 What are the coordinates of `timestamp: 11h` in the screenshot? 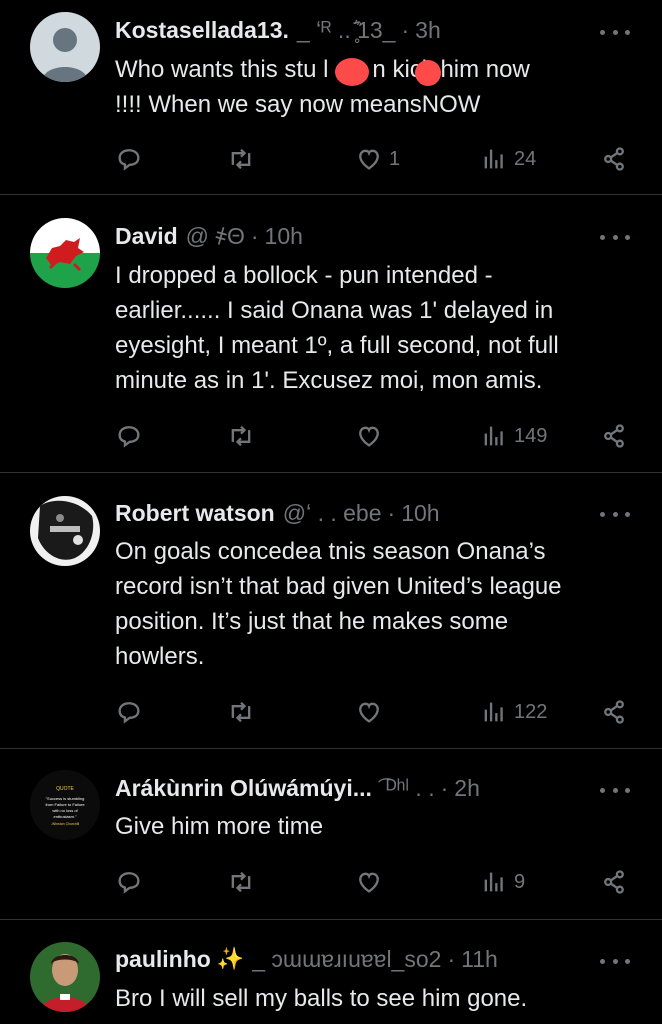 It's located at (479, 959).